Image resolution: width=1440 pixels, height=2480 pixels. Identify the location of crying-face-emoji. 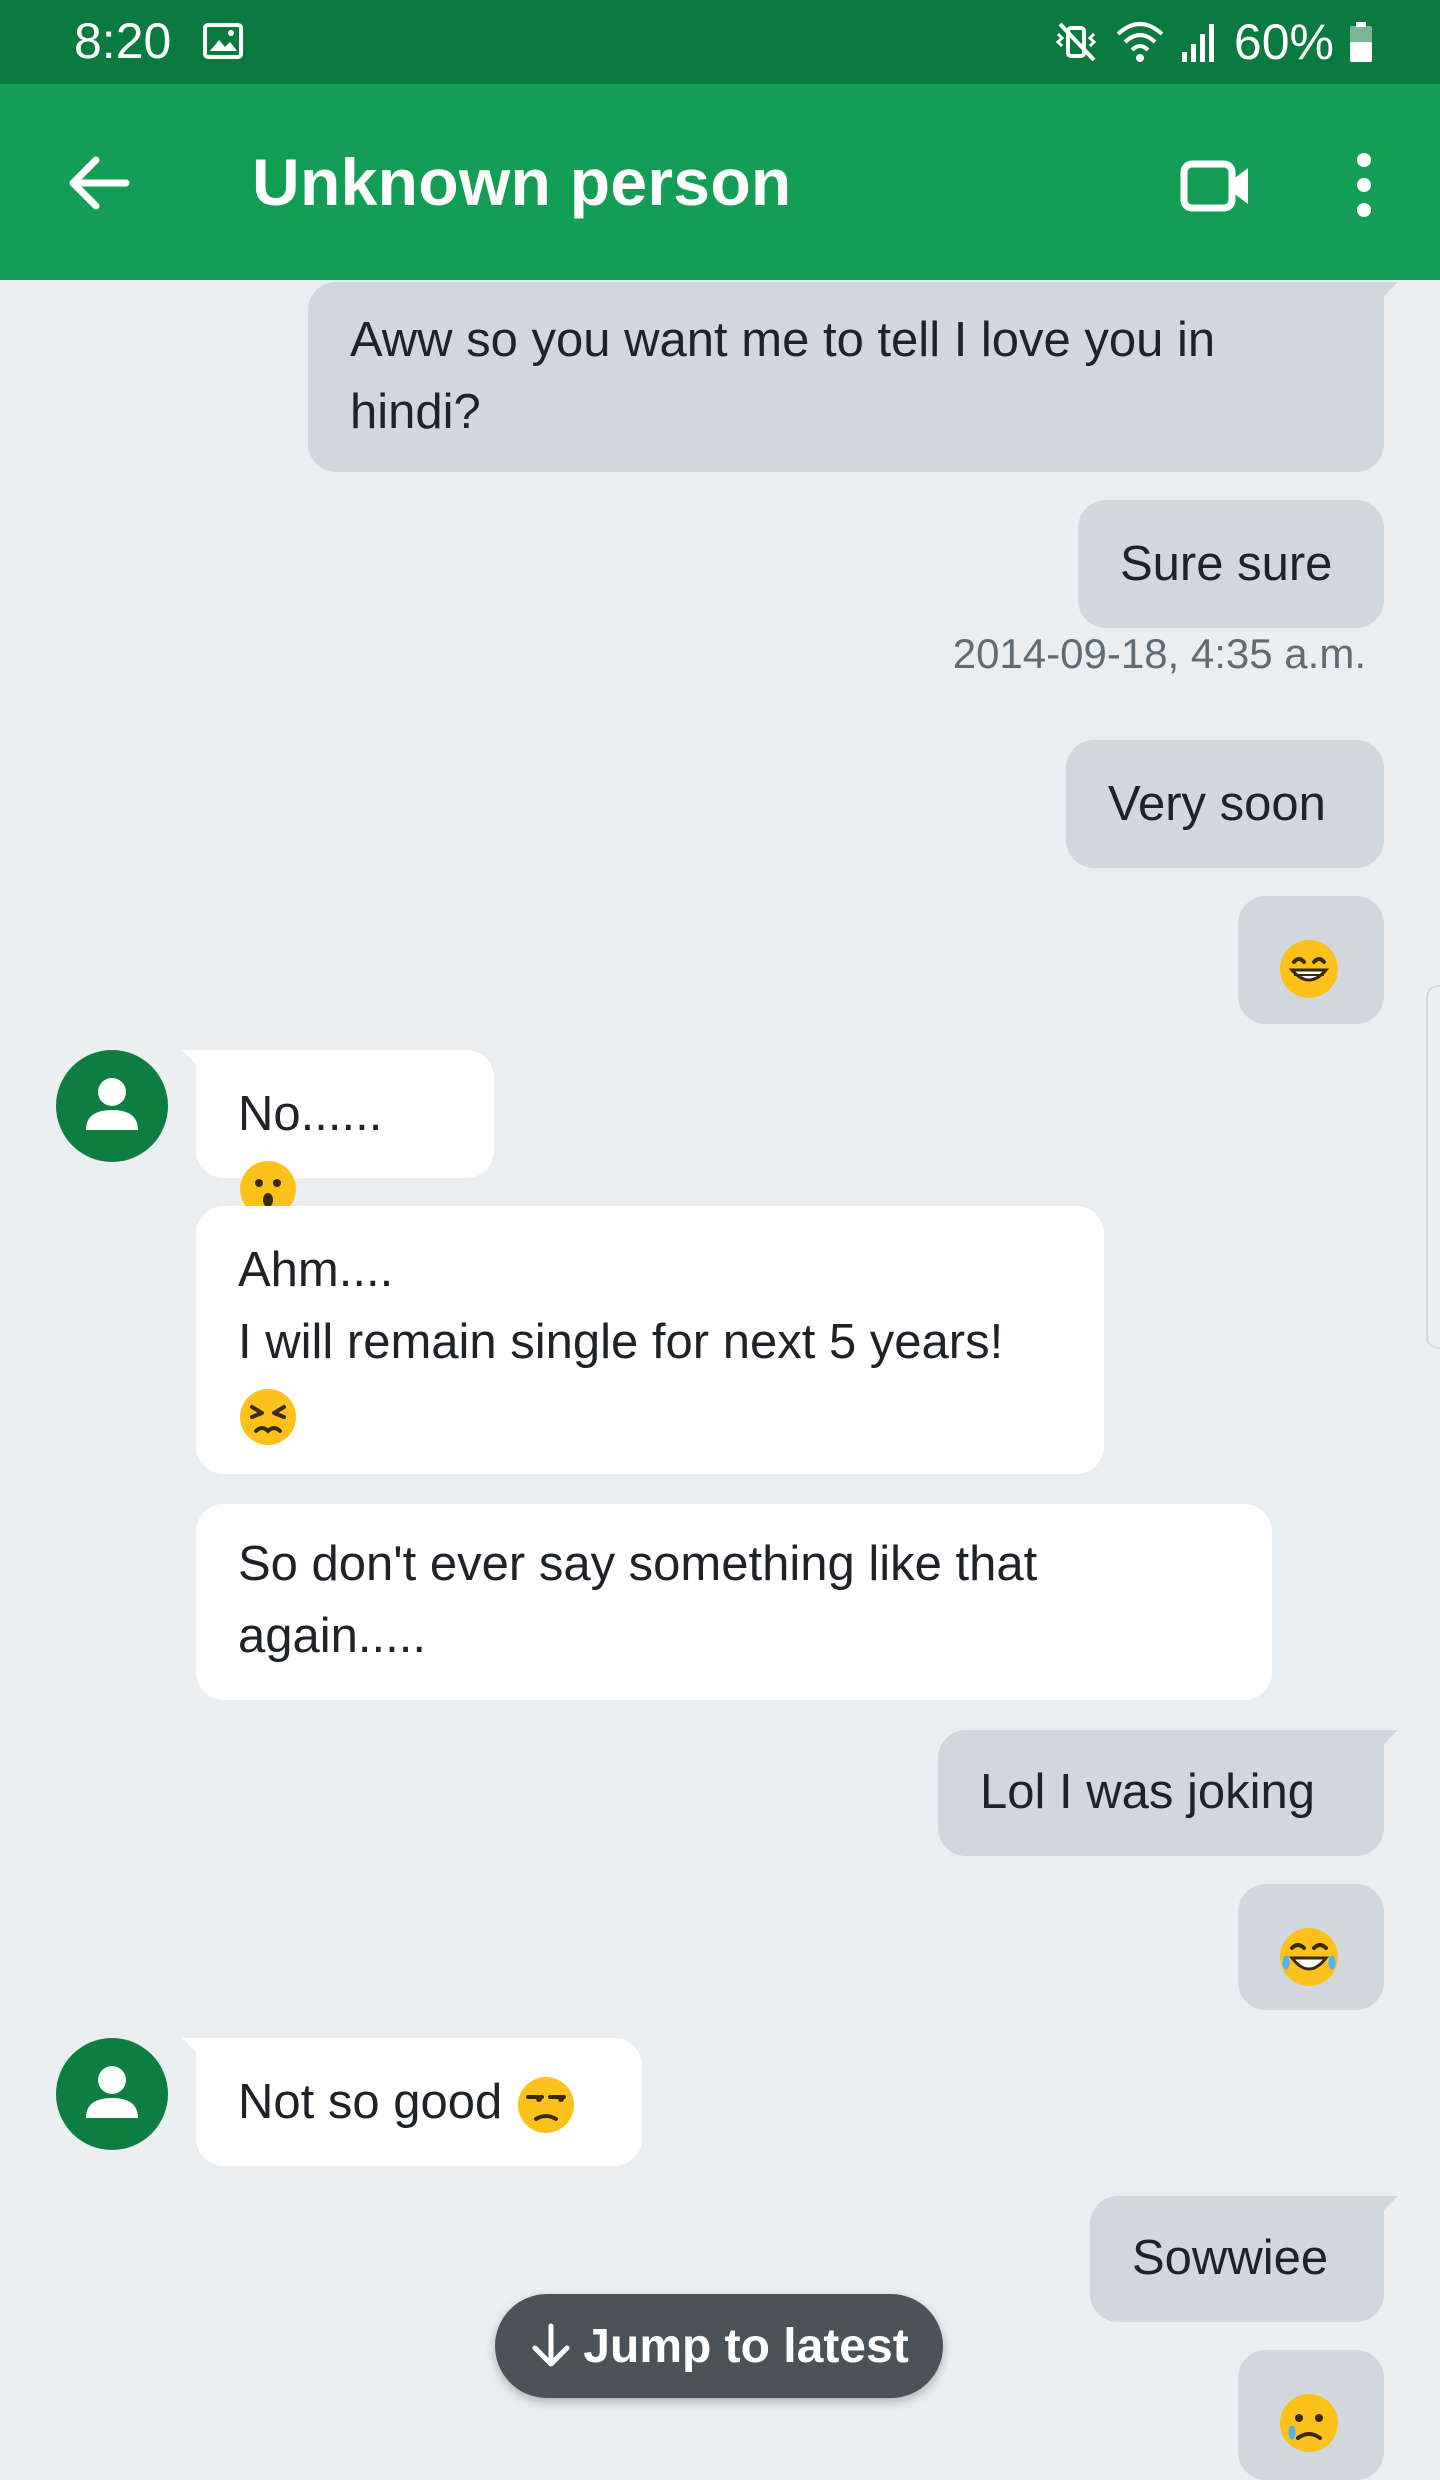
(1309, 2423).